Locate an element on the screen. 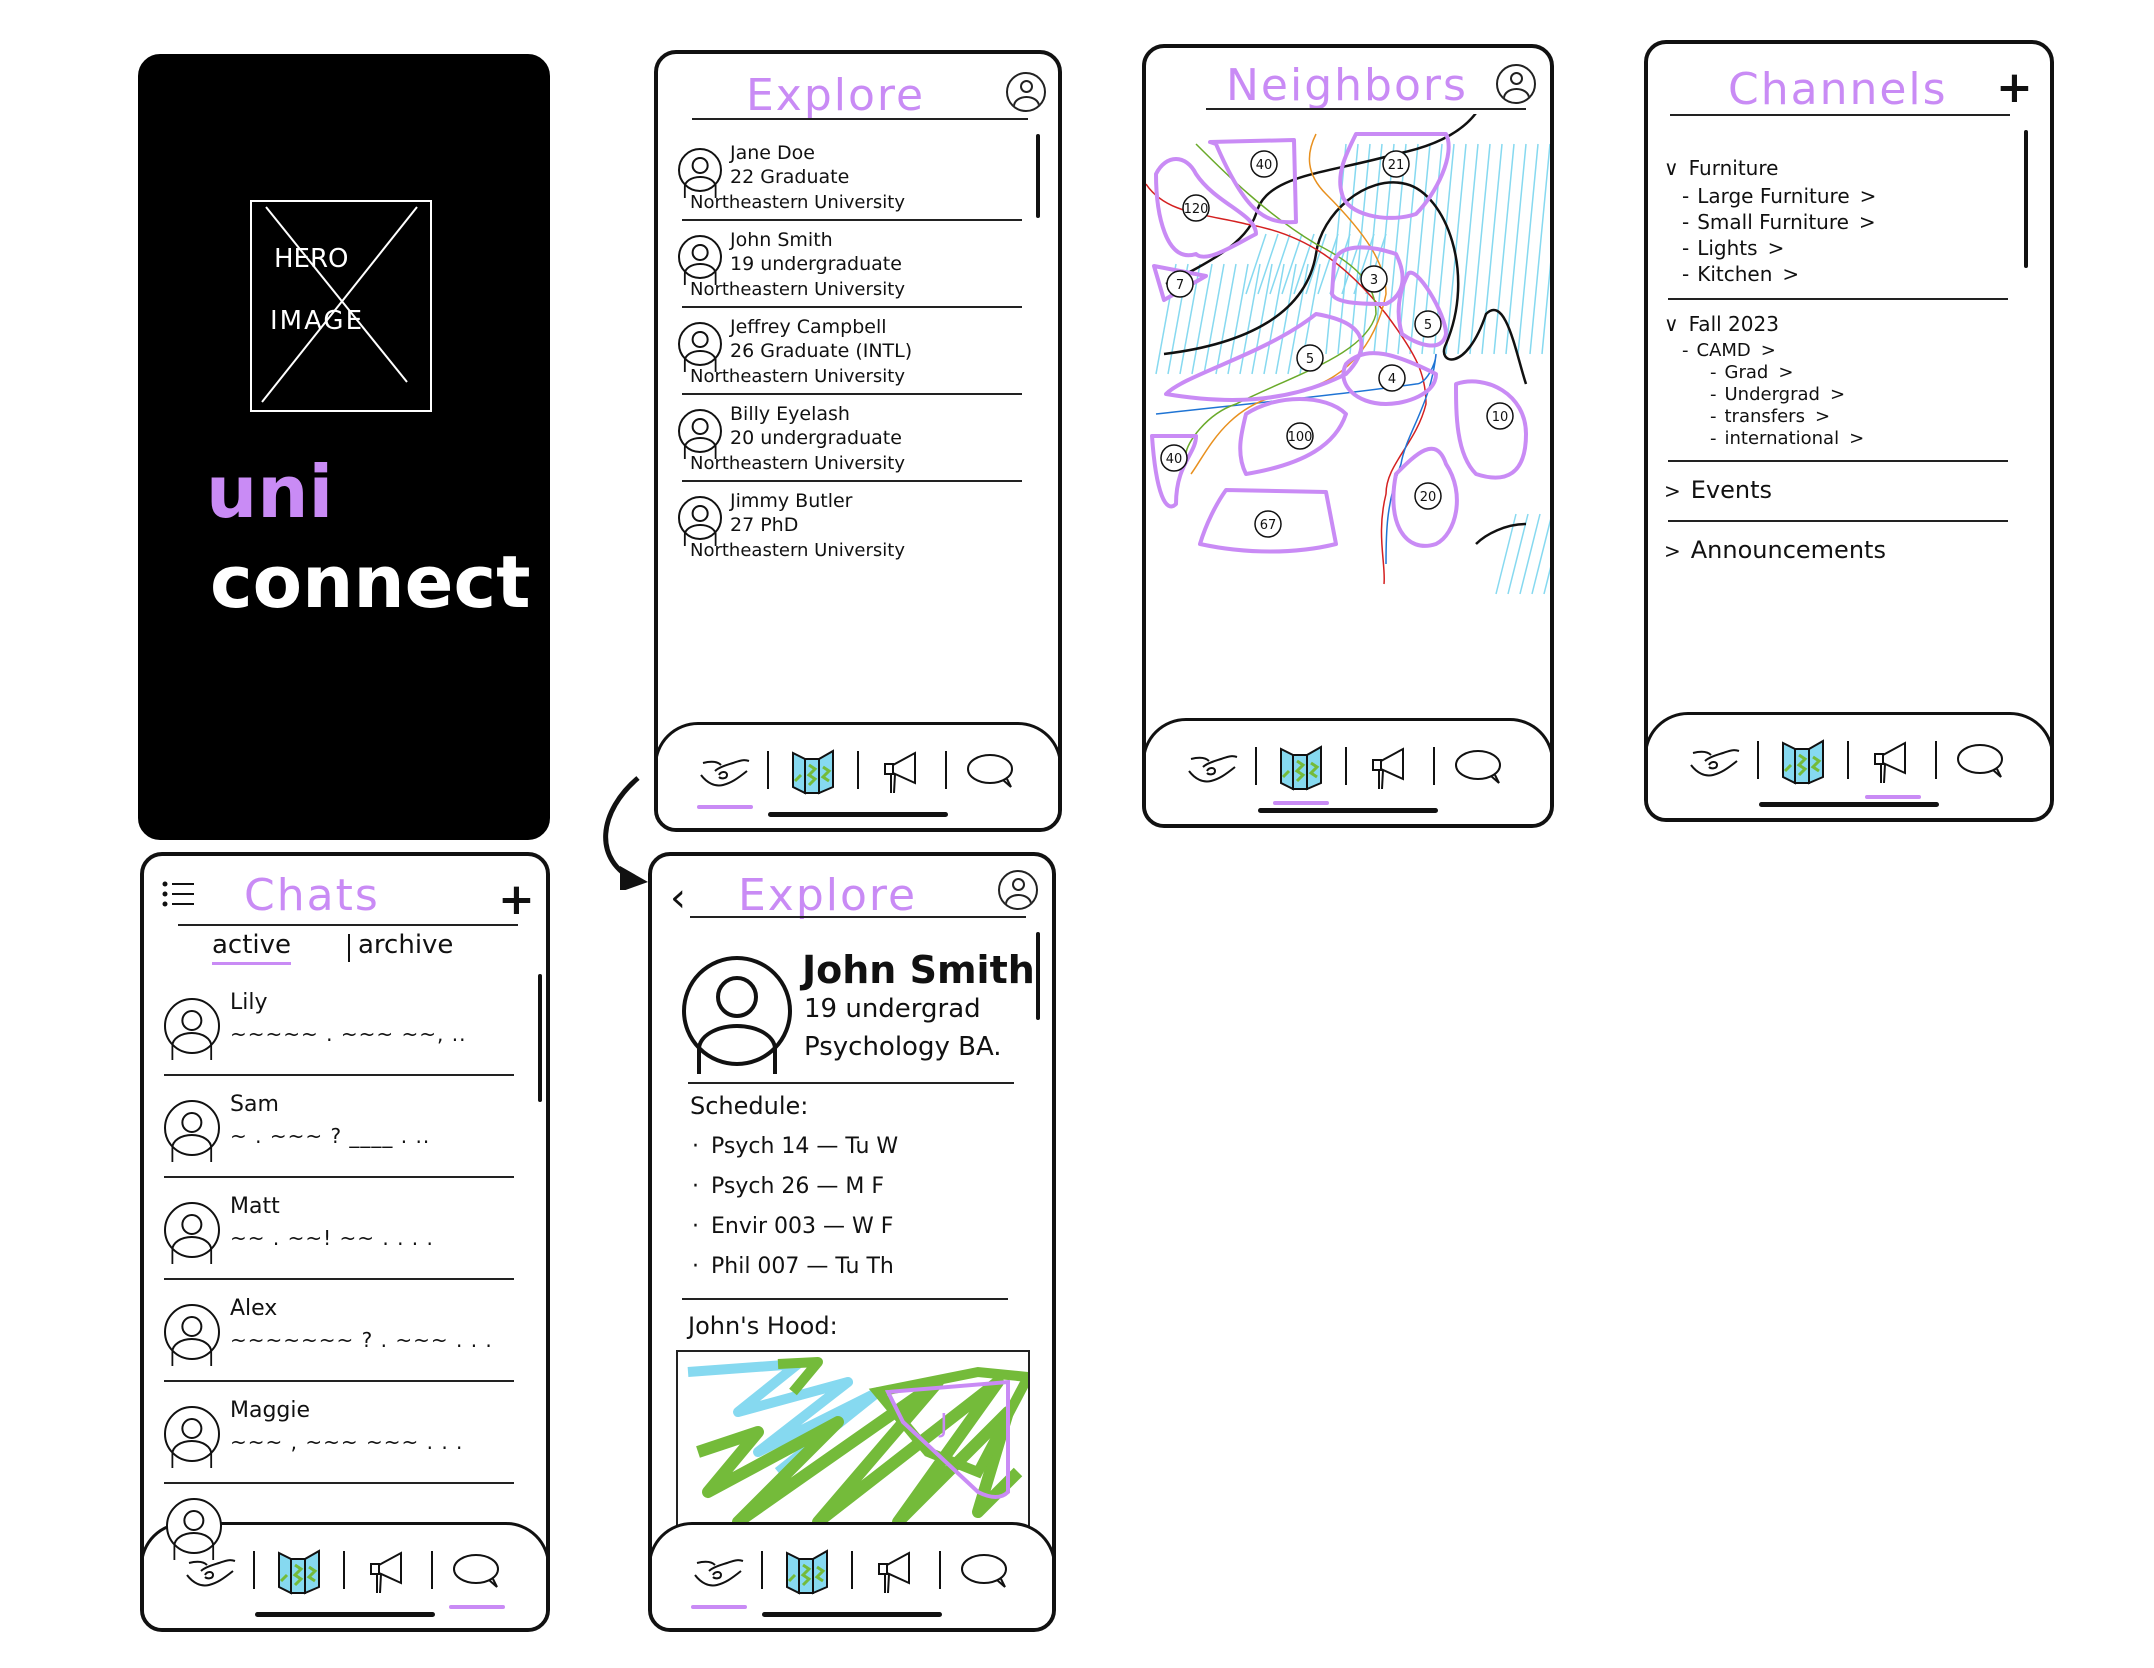 The height and width of the screenshot is (1668, 2154). channel-item: - Kitchen > is located at coordinates (1740, 274).